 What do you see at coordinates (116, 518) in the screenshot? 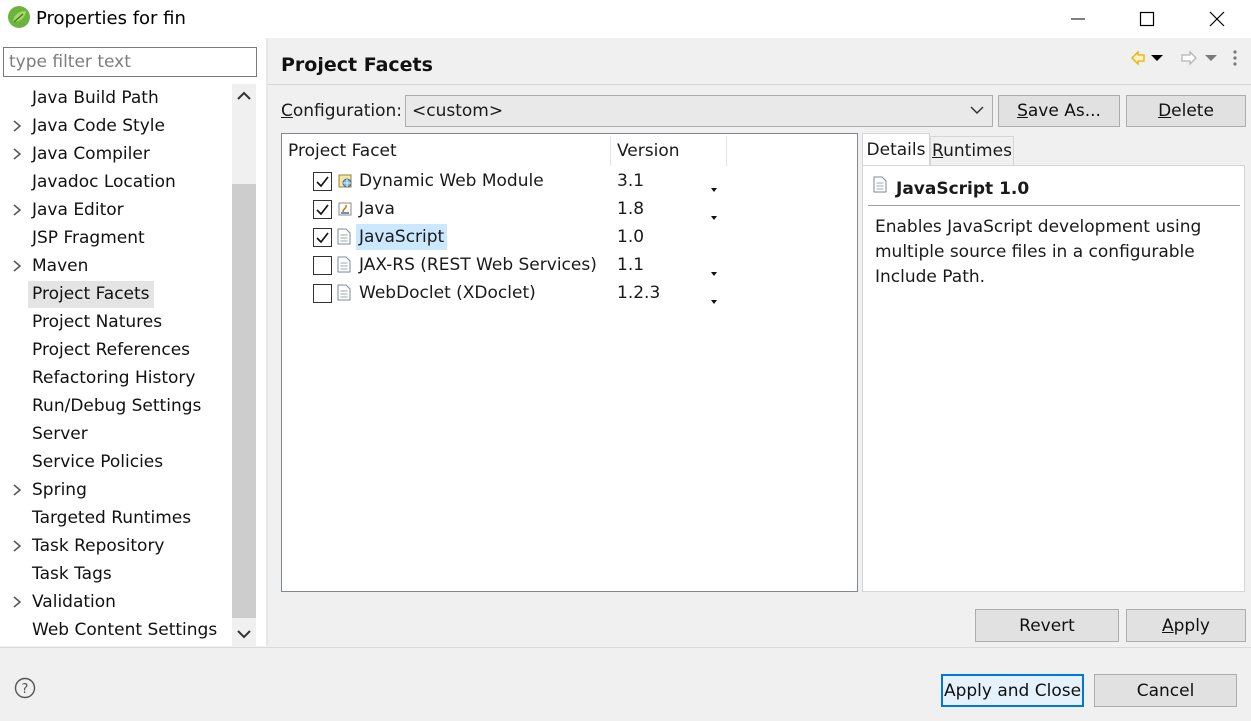
I see `sidebar-item: Targeted Runtimes` at bounding box center [116, 518].